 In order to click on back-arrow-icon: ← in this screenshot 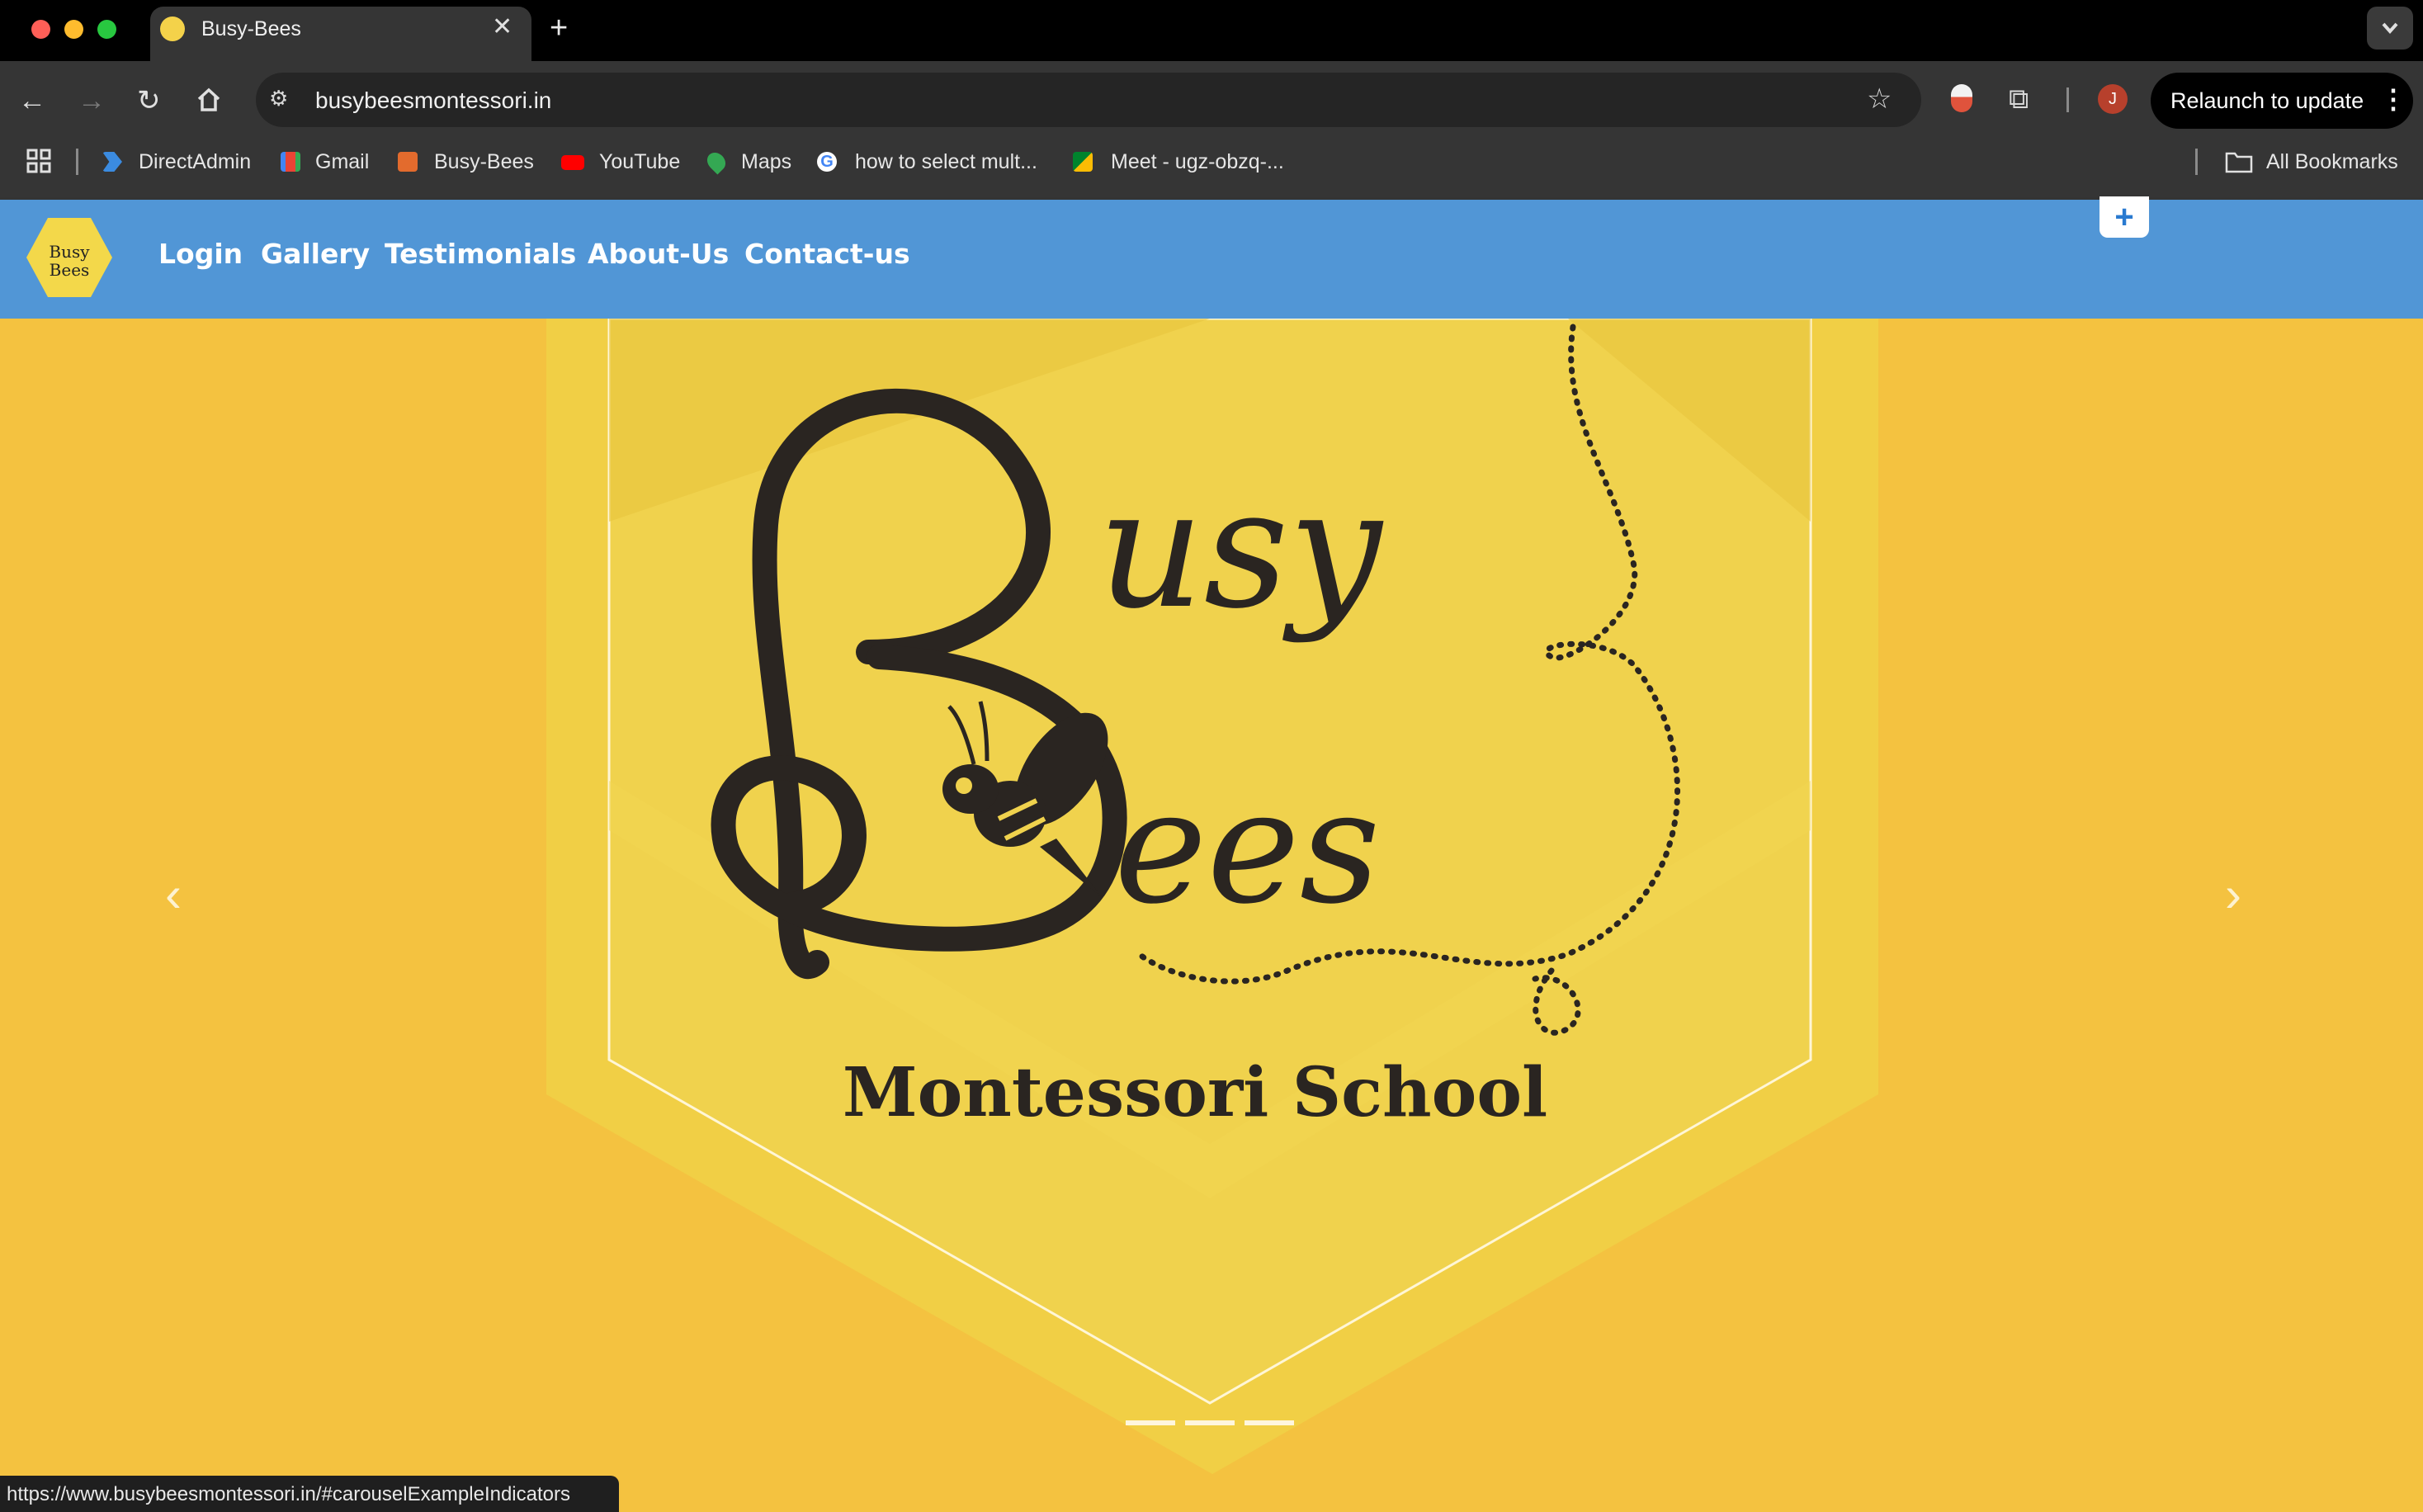, I will do `click(32, 100)`.